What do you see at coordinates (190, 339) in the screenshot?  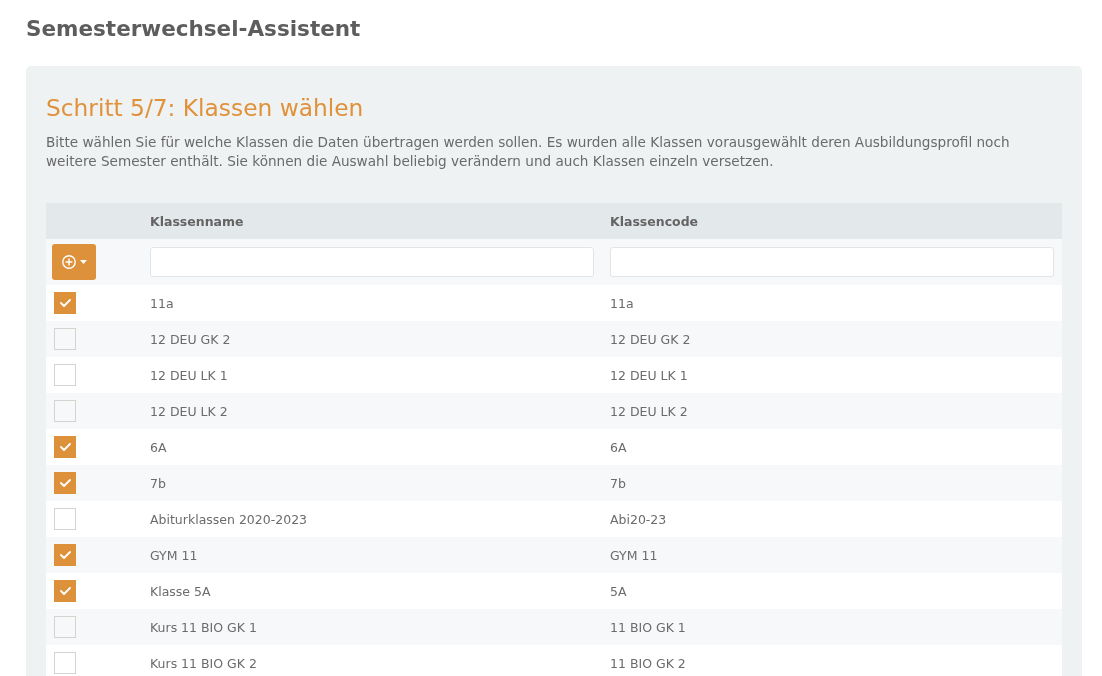 I see `class-name: 12 DEU GK 2` at bounding box center [190, 339].